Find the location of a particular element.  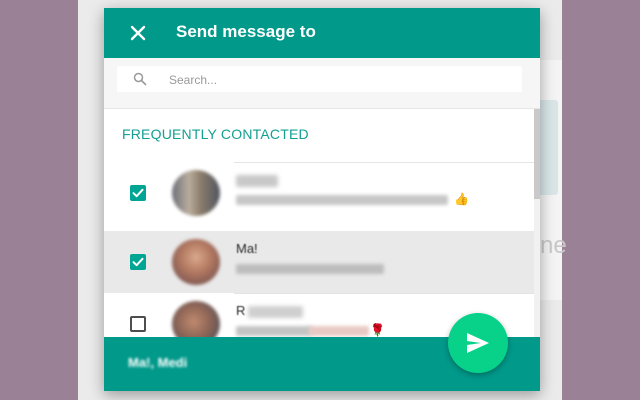

send-icon is located at coordinates (478, 343).